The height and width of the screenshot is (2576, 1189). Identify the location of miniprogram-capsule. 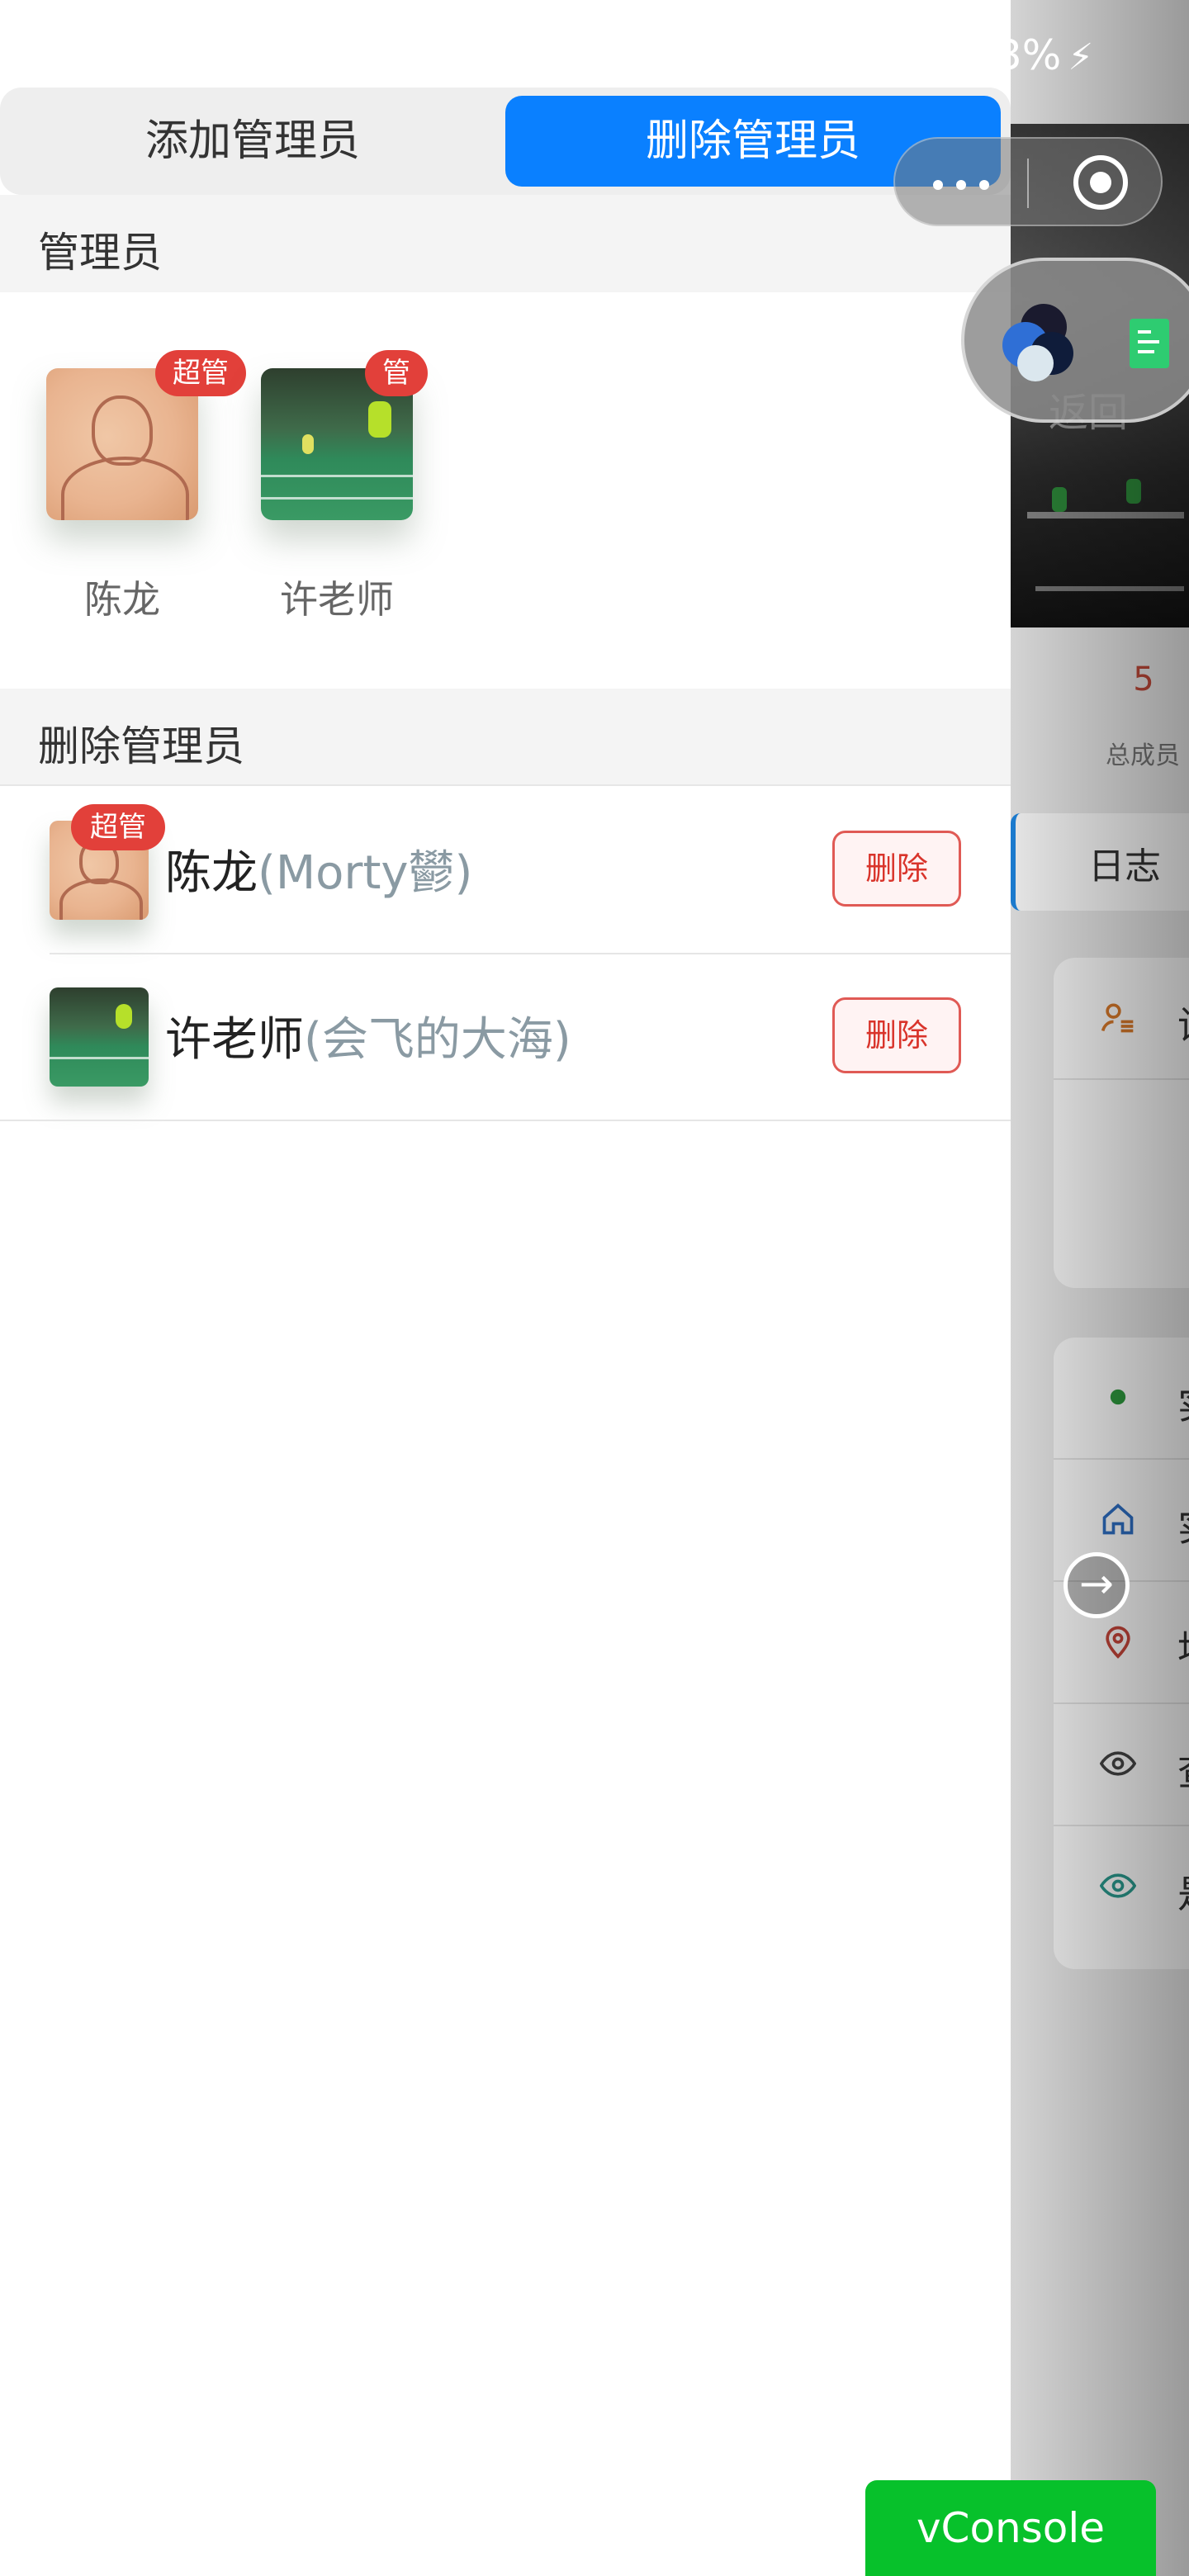
(1028, 181).